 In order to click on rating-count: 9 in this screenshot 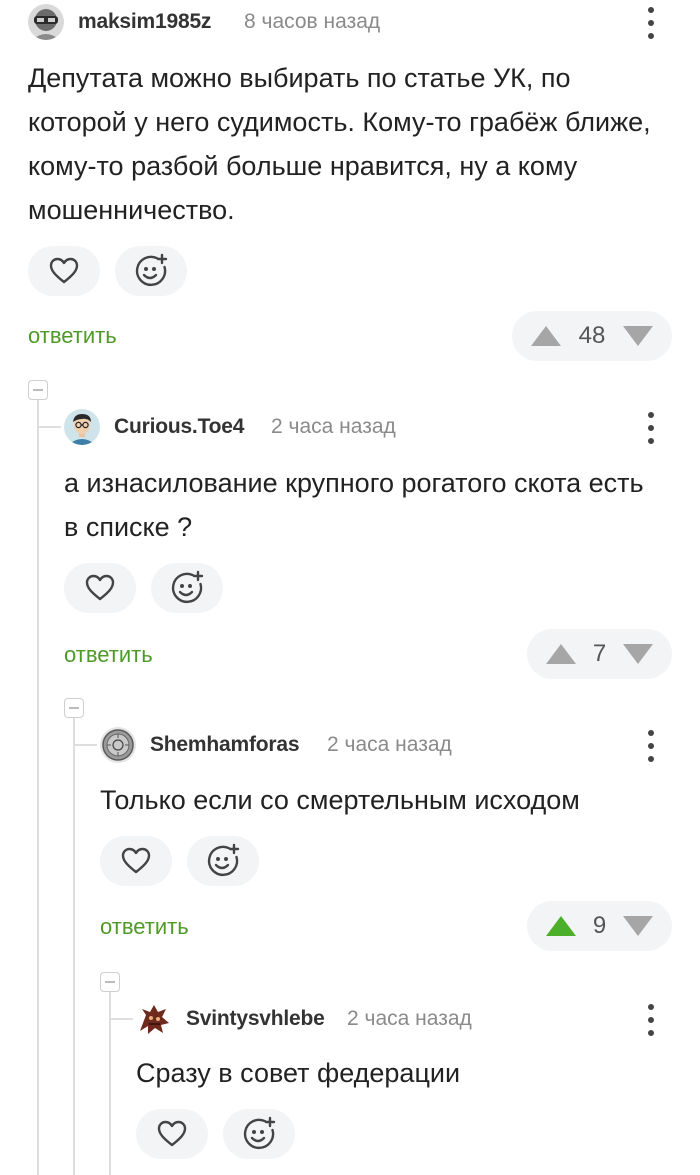, I will do `click(599, 925)`.